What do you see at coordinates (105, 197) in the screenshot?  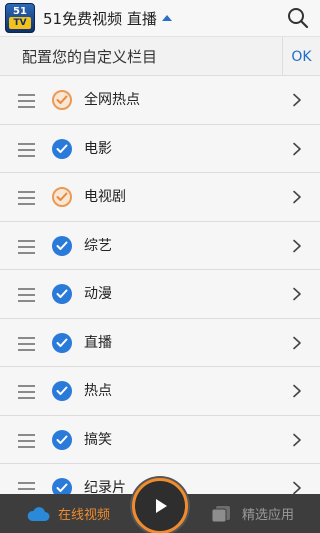 I see `column-label: 电视剧` at bounding box center [105, 197].